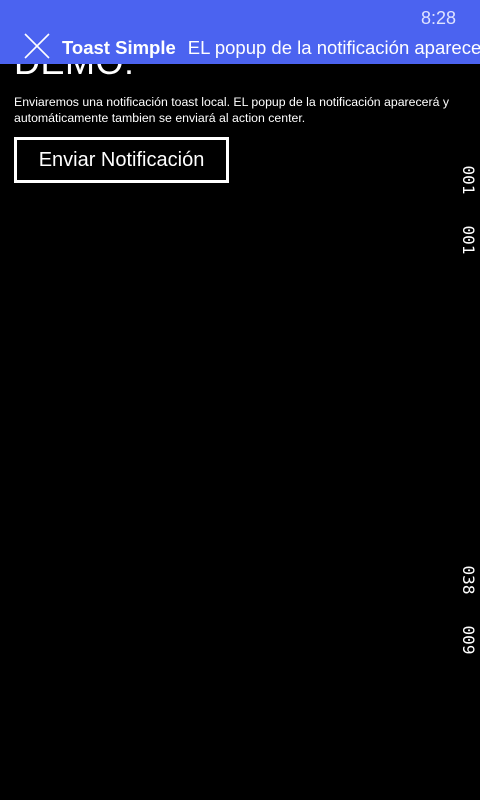 The image size is (480, 800). I want to click on frame-counter-bottom-2: 009, so click(468, 640).